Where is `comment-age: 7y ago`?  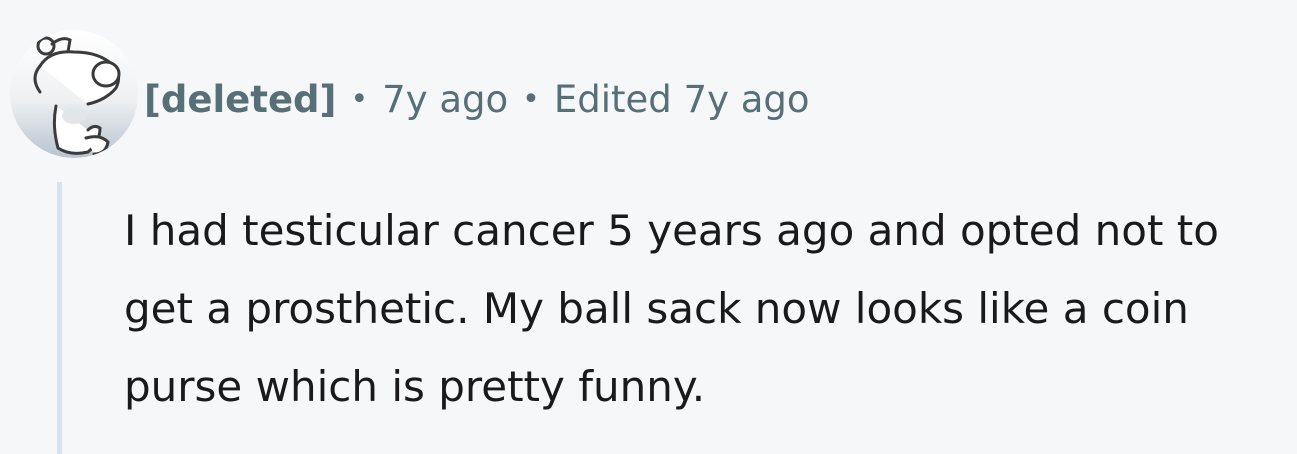 comment-age: 7y ago is located at coordinates (445, 99).